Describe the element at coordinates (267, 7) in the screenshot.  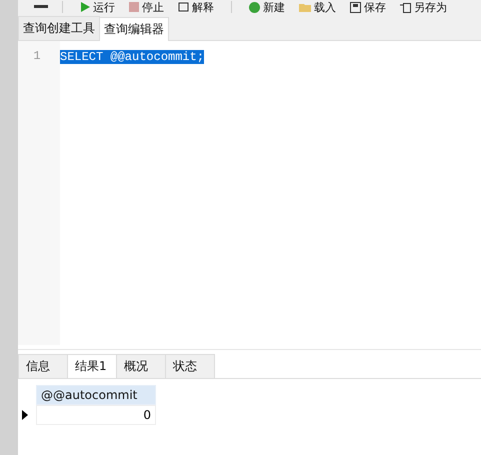
I see `new-button: 新建` at that location.